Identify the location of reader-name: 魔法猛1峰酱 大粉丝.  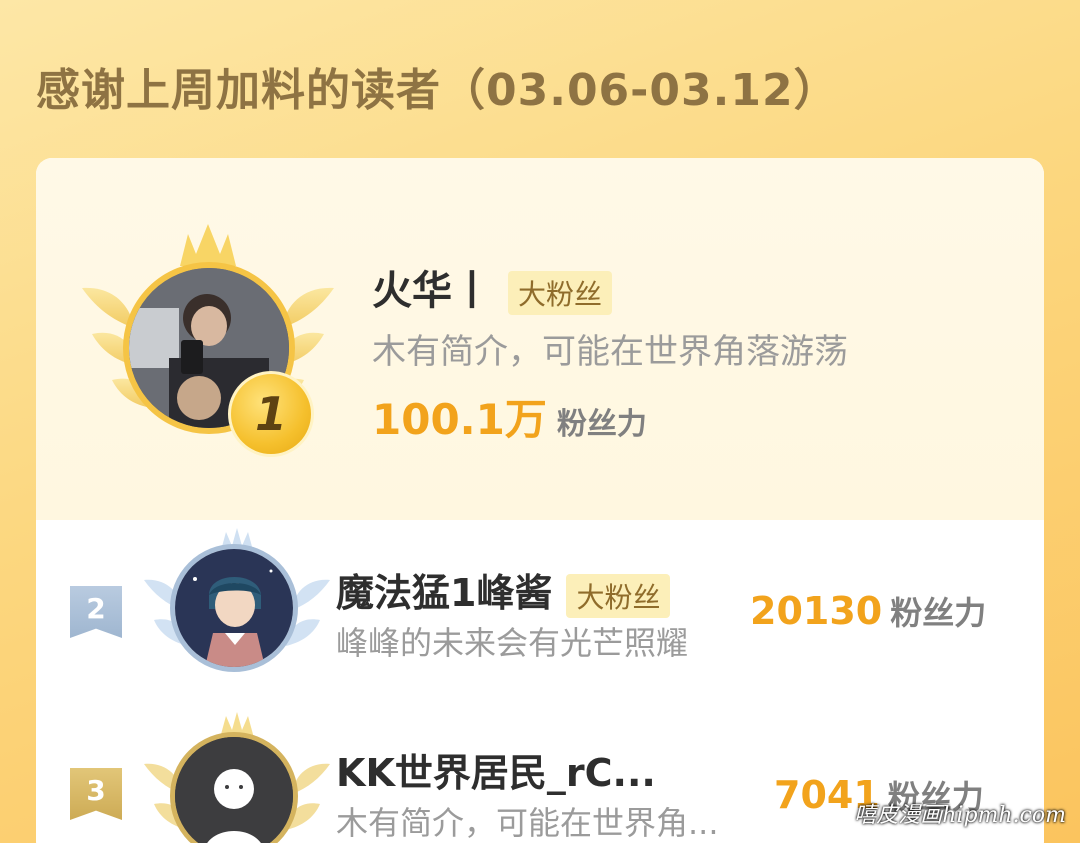
(503, 590).